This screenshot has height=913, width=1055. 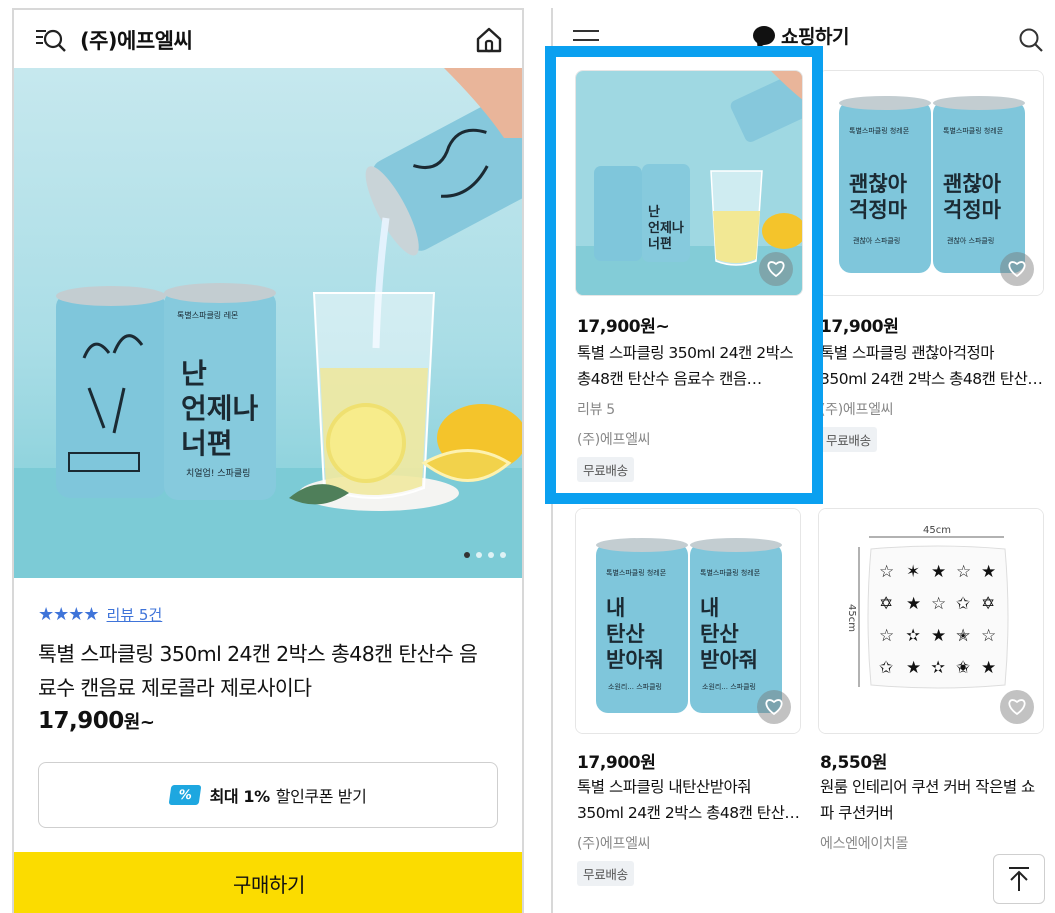 I want to click on can-right: 톡별스파클링 레몬 난 언제나 너편 치얼업! 스파클링, so click(x=220, y=391).